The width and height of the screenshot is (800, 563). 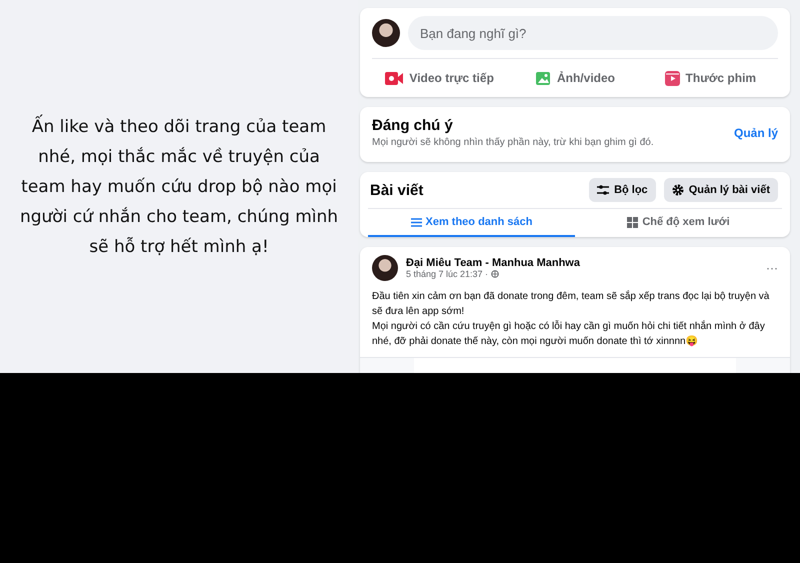 I want to click on composer-action-button: Ảnh/video, so click(x=575, y=78).